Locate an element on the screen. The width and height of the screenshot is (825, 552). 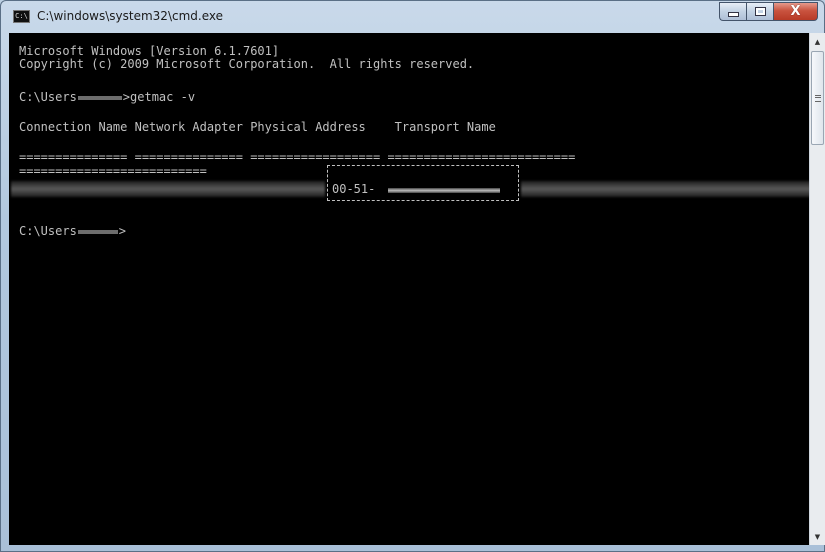
cmd-app-icon: C:\ is located at coordinates (21, 16).